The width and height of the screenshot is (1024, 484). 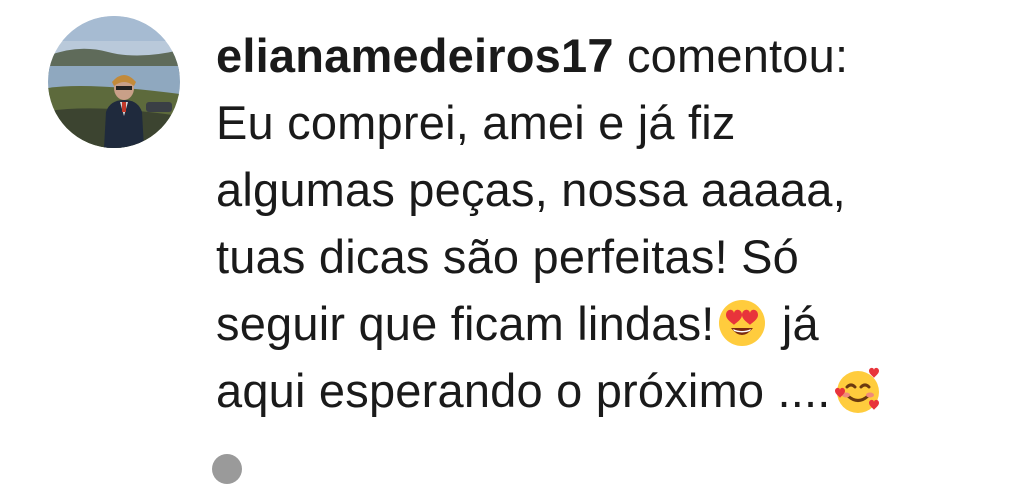 I want to click on comment-line-2: algumas peças, nossa aaaaa,, so click(x=531, y=189).